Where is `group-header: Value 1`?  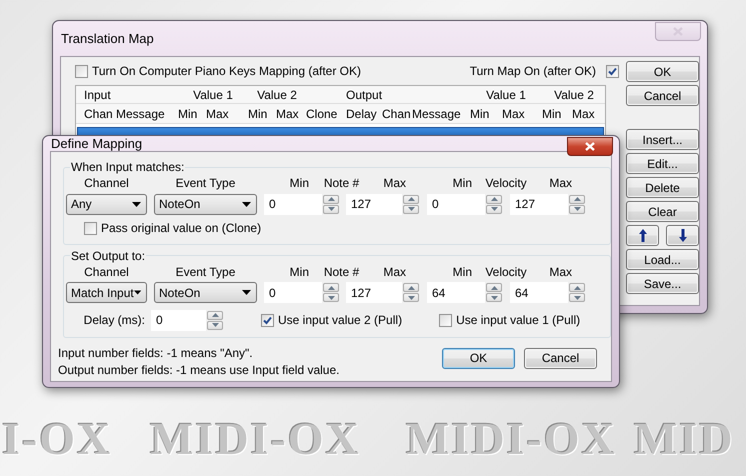
group-header: Value 1 is located at coordinates (213, 95).